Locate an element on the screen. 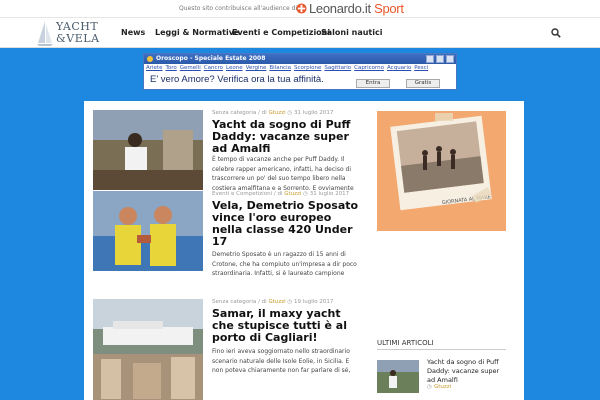  sign-link: Pesci is located at coordinates (421, 68).